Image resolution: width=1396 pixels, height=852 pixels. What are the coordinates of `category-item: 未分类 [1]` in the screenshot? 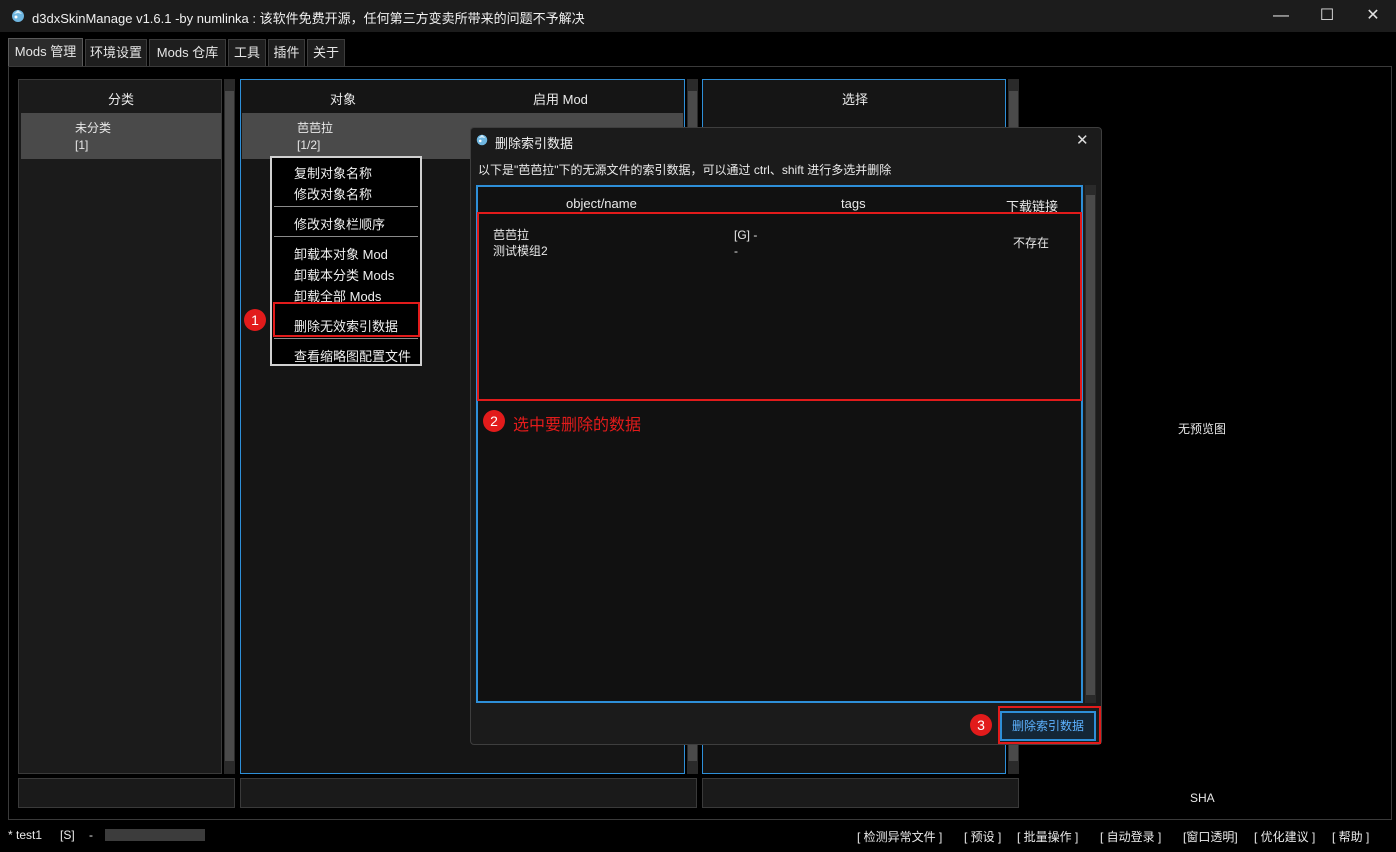 It's located at (121, 136).